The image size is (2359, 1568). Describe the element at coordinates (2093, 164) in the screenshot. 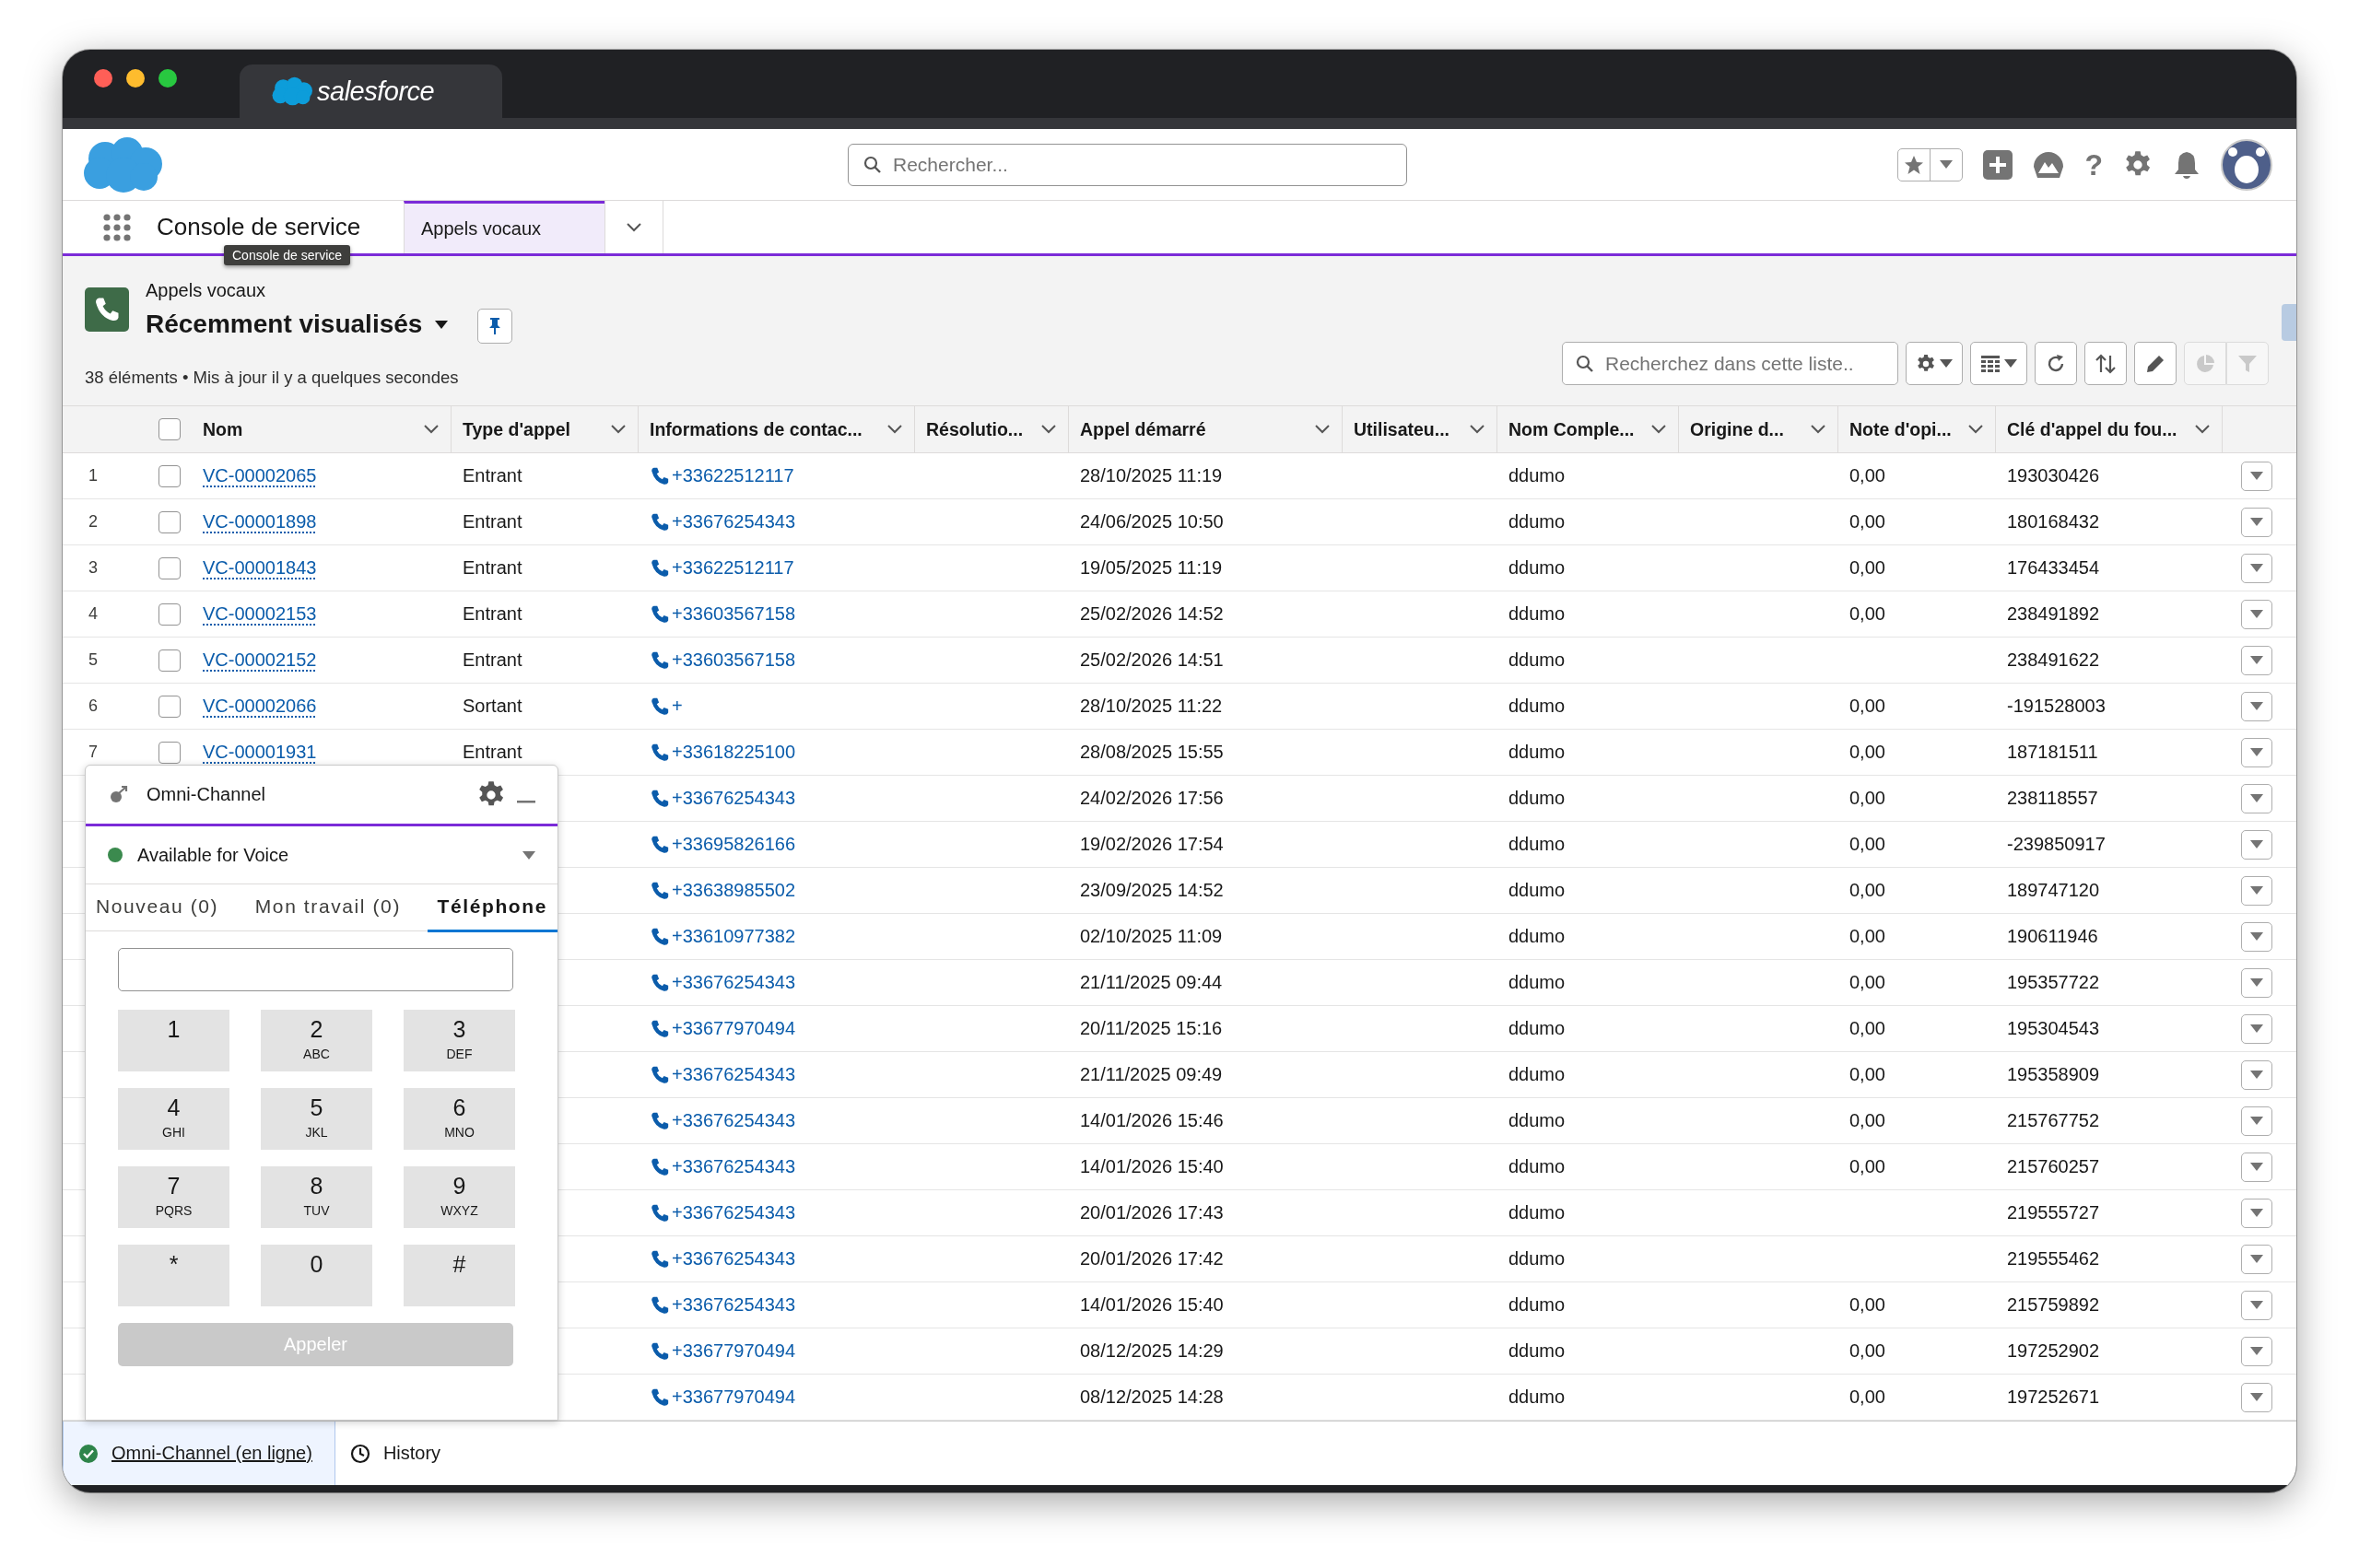

I see `help-icon: ?` at that location.